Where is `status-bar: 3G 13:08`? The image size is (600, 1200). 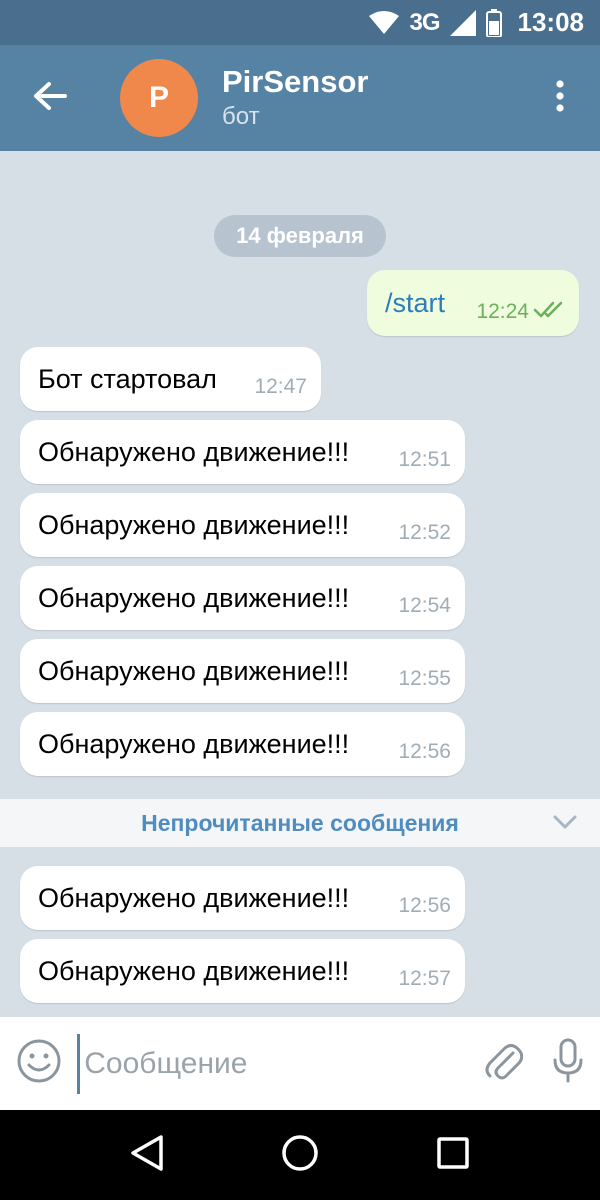
status-bar: 3G 13:08 is located at coordinates (300, 22).